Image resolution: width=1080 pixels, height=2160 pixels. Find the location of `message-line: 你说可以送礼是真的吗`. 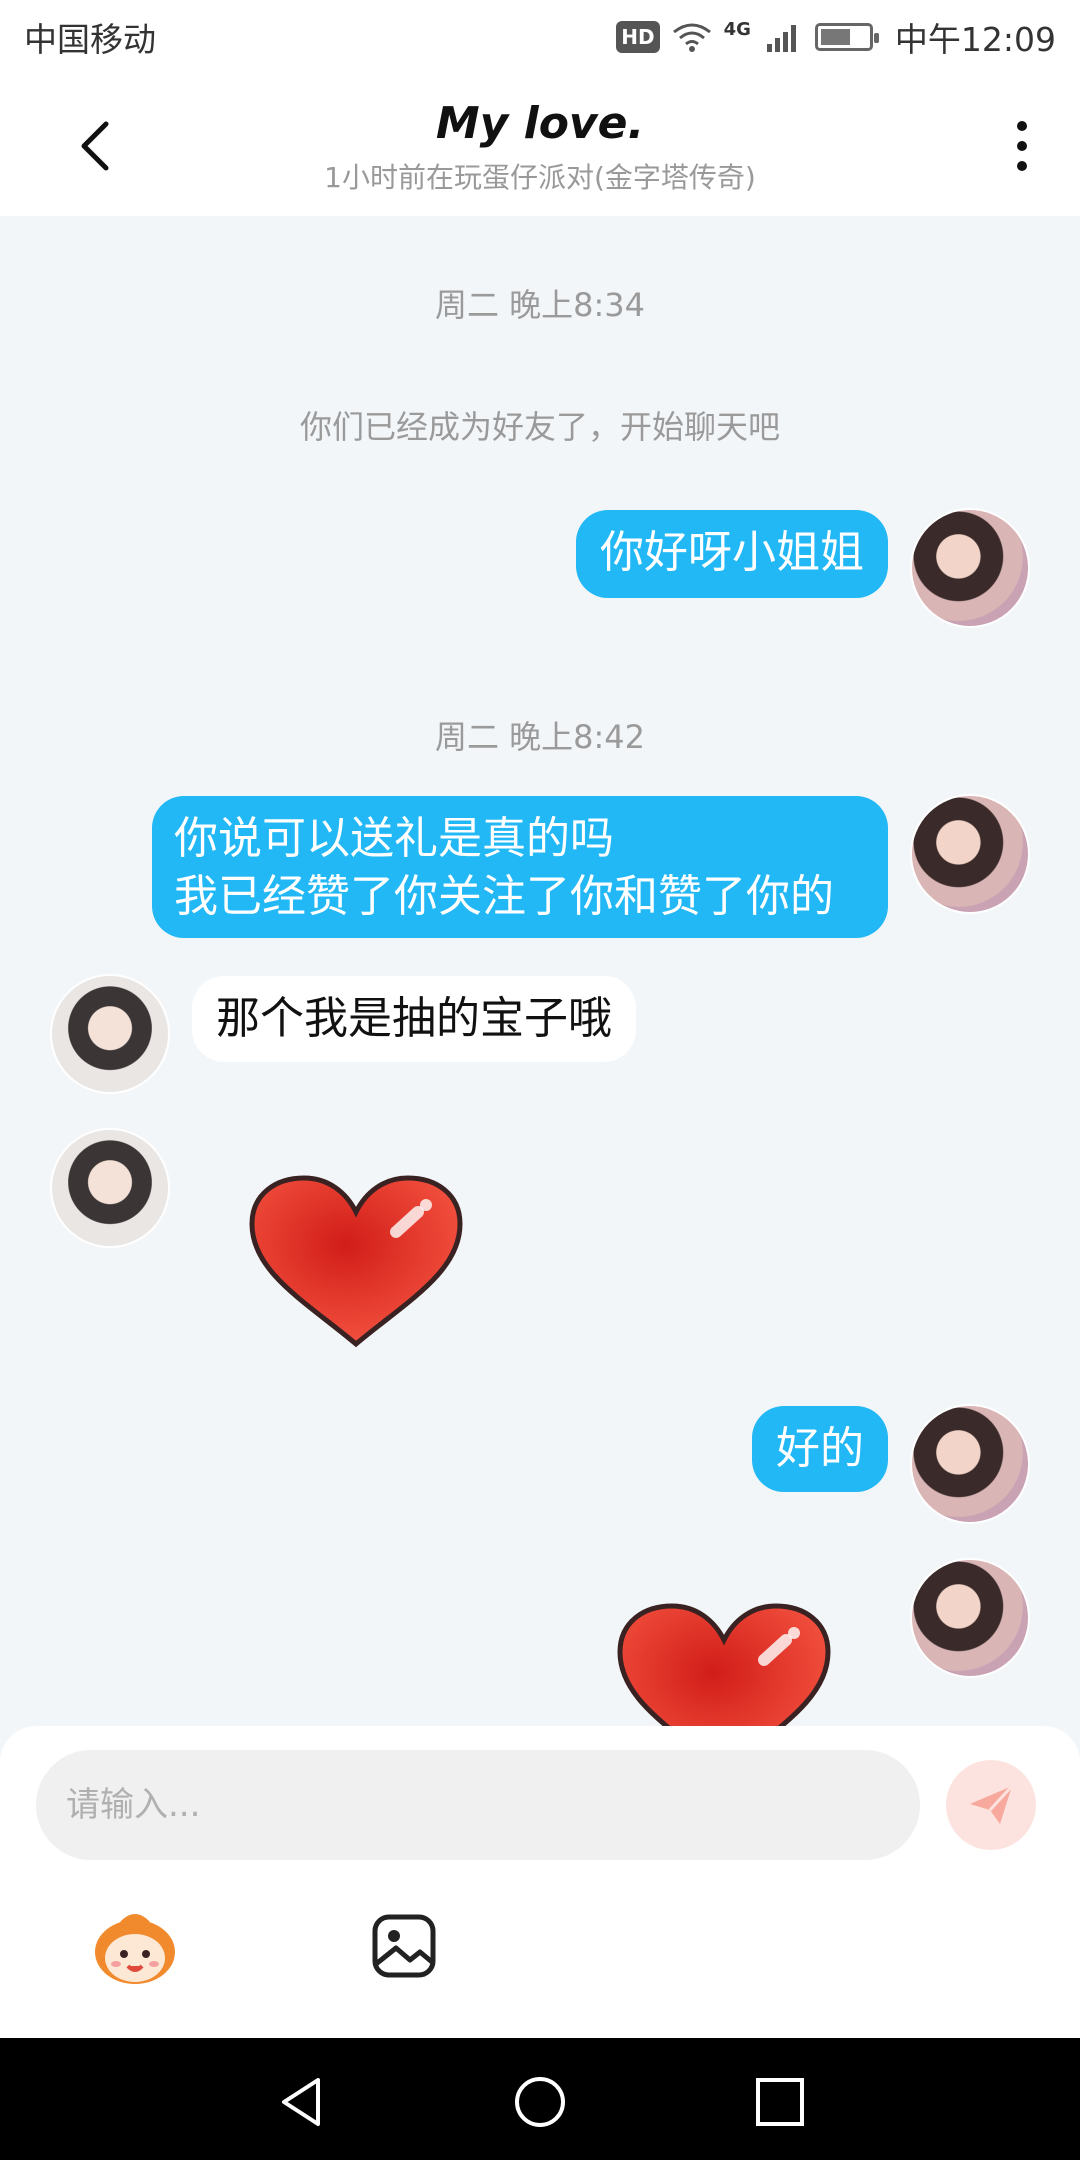

message-line: 你说可以送礼是真的吗 is located at coordinates (394, 838).